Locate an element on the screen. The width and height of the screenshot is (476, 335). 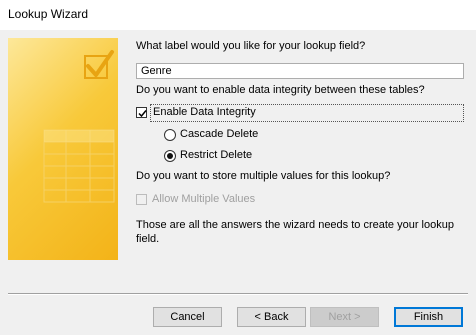
checkbox-box-disabled is located at coordinates (141, 199).